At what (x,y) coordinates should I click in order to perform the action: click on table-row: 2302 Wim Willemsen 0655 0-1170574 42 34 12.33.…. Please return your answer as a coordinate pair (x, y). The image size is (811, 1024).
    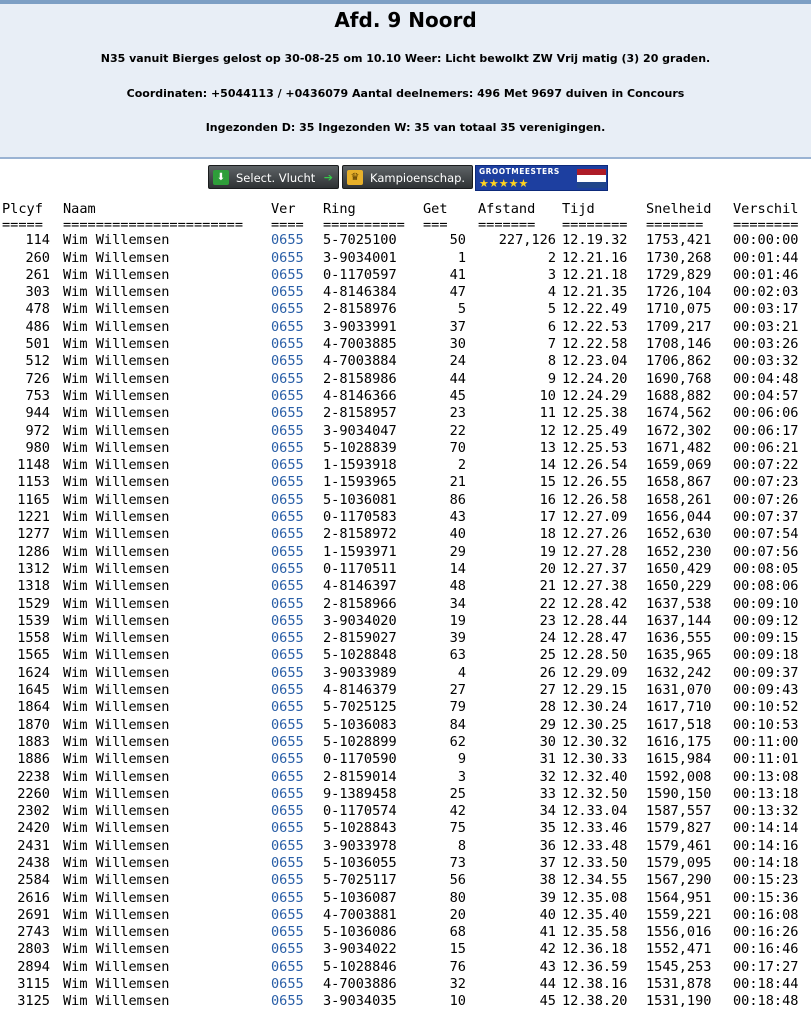
    Looking at the image, I should click on (401, 811).